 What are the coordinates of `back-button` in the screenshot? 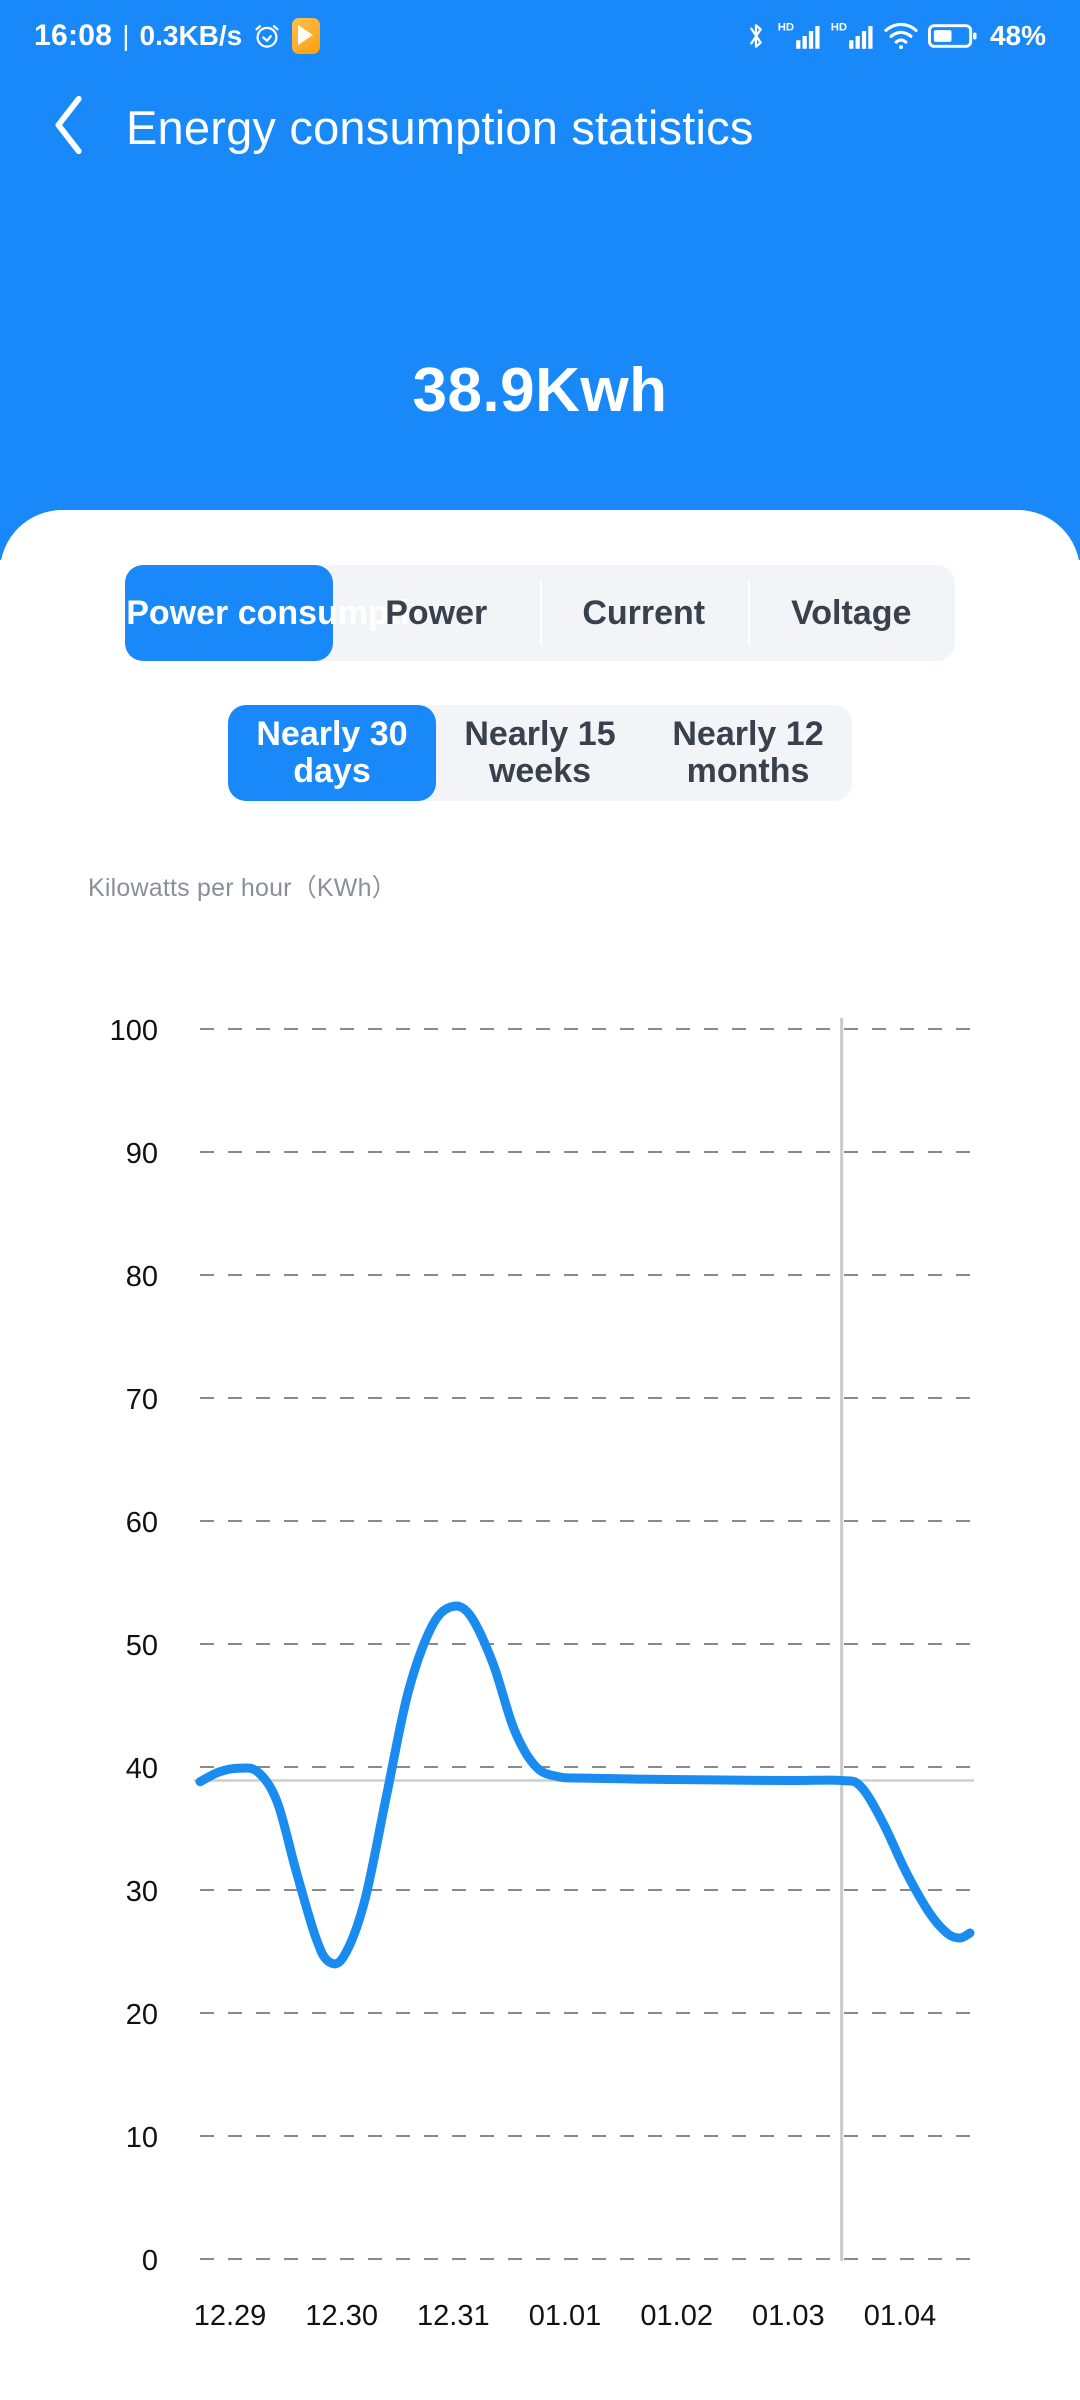 It's located at (70, 127).